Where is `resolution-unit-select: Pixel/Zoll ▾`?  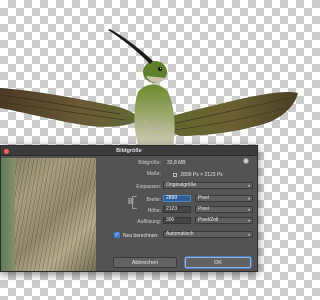
resolution-unit-select: Pixel/Zoll ▾ is located at coordinates (224, 220).